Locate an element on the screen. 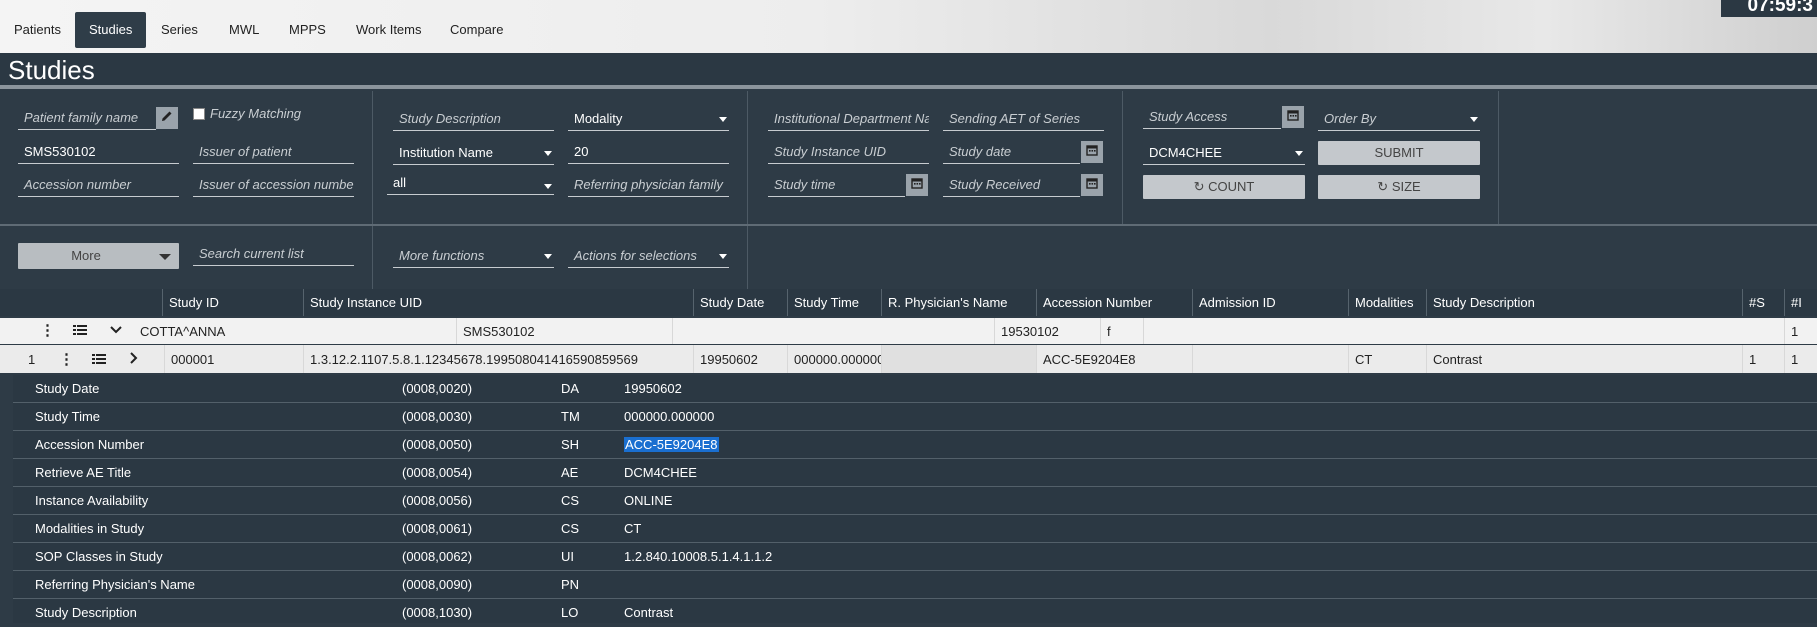 The image size is (1817, 627). fuzzy-matching-checkbox is located at coordinates (199, 114).